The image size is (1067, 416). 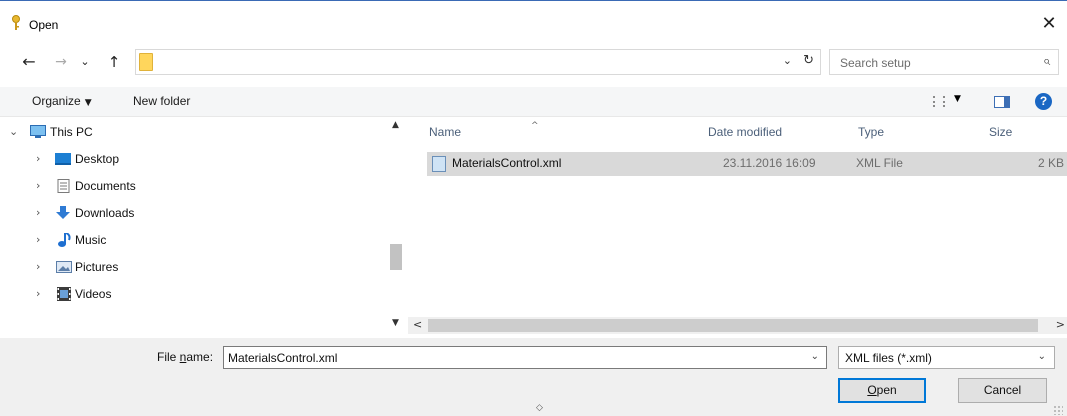 What do you see at coordinates (574, 132) in the screenshot?
I see `column-header-name: Name ^` at bounding box center [574, 132].